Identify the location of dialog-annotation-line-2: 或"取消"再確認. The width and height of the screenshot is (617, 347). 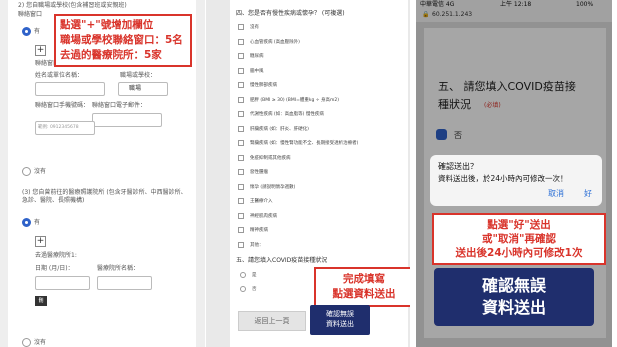
(519, 239).